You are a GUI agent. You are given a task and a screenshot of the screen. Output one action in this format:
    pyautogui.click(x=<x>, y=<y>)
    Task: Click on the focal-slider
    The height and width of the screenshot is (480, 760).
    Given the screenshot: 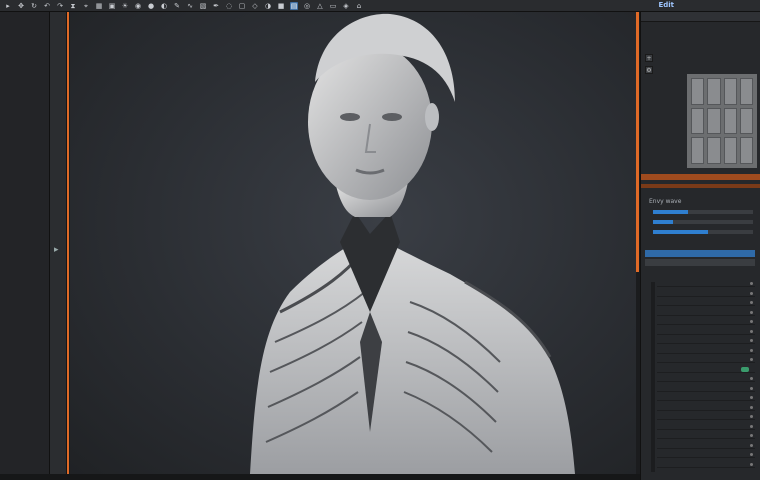 What is the action you would take?
    pyautogui.click(x=703, y=232)
    